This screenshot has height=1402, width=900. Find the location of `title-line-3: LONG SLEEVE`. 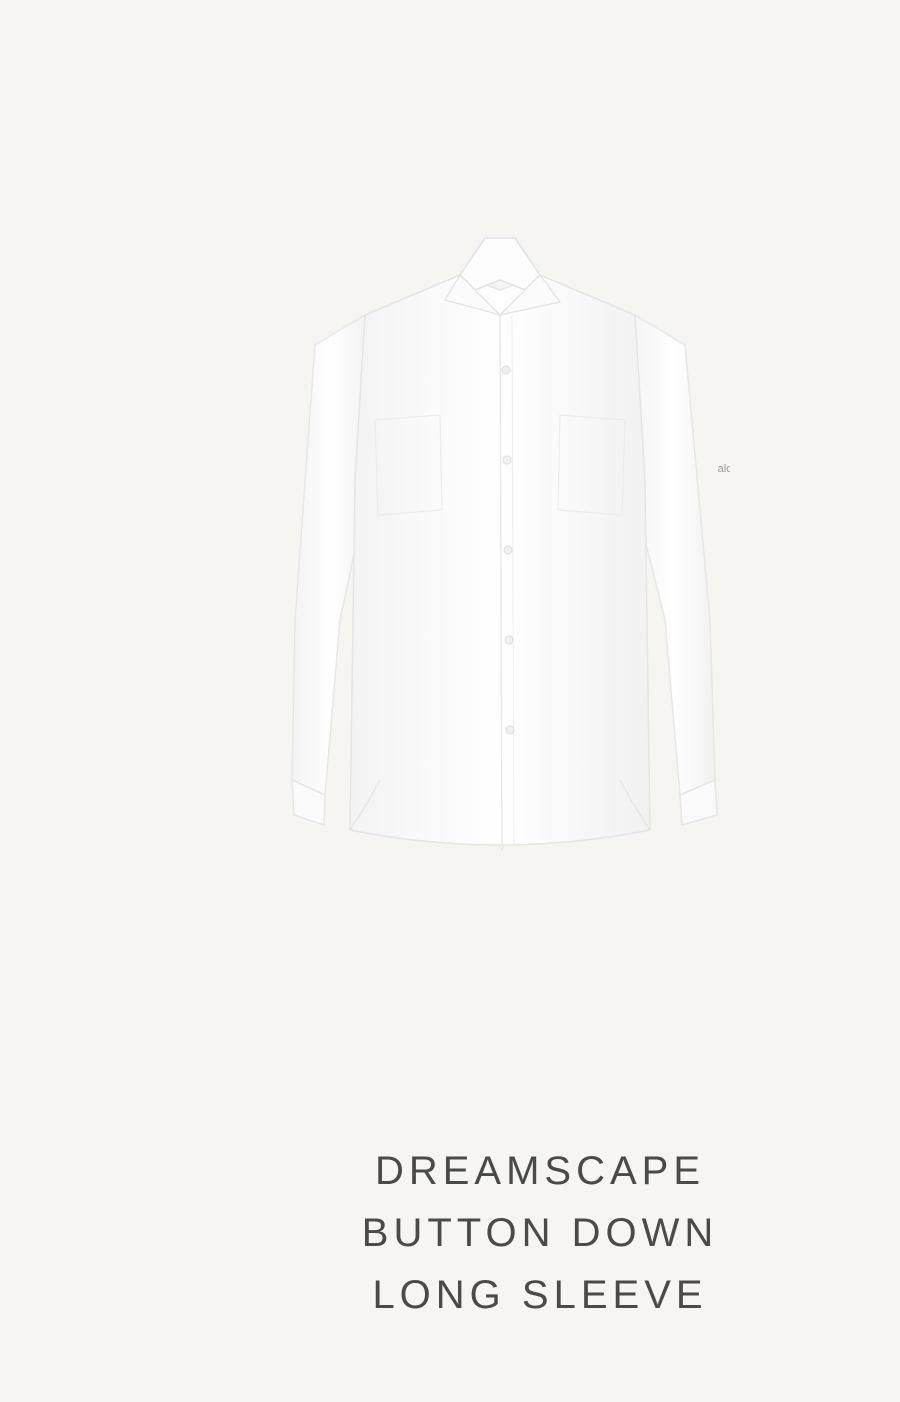

title-line-3: LONG SLEEVE is located at coordinates (540, 1295).